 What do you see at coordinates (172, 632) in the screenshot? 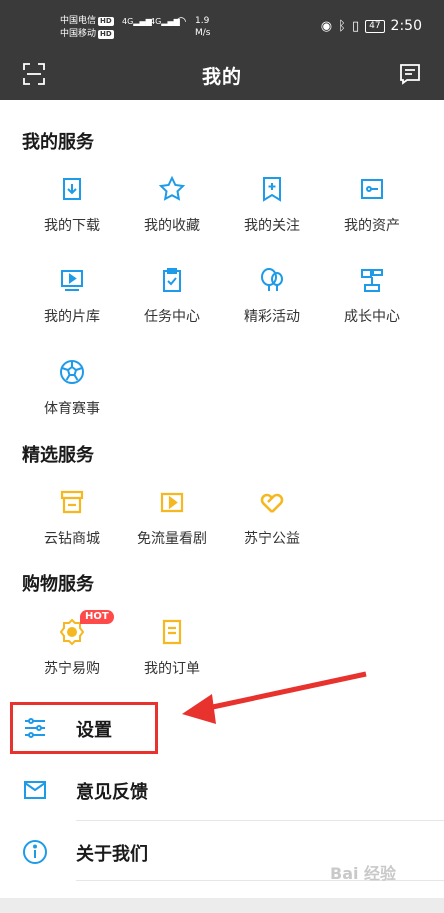
I see `order-list-icon` at bounding box center [172, 632].